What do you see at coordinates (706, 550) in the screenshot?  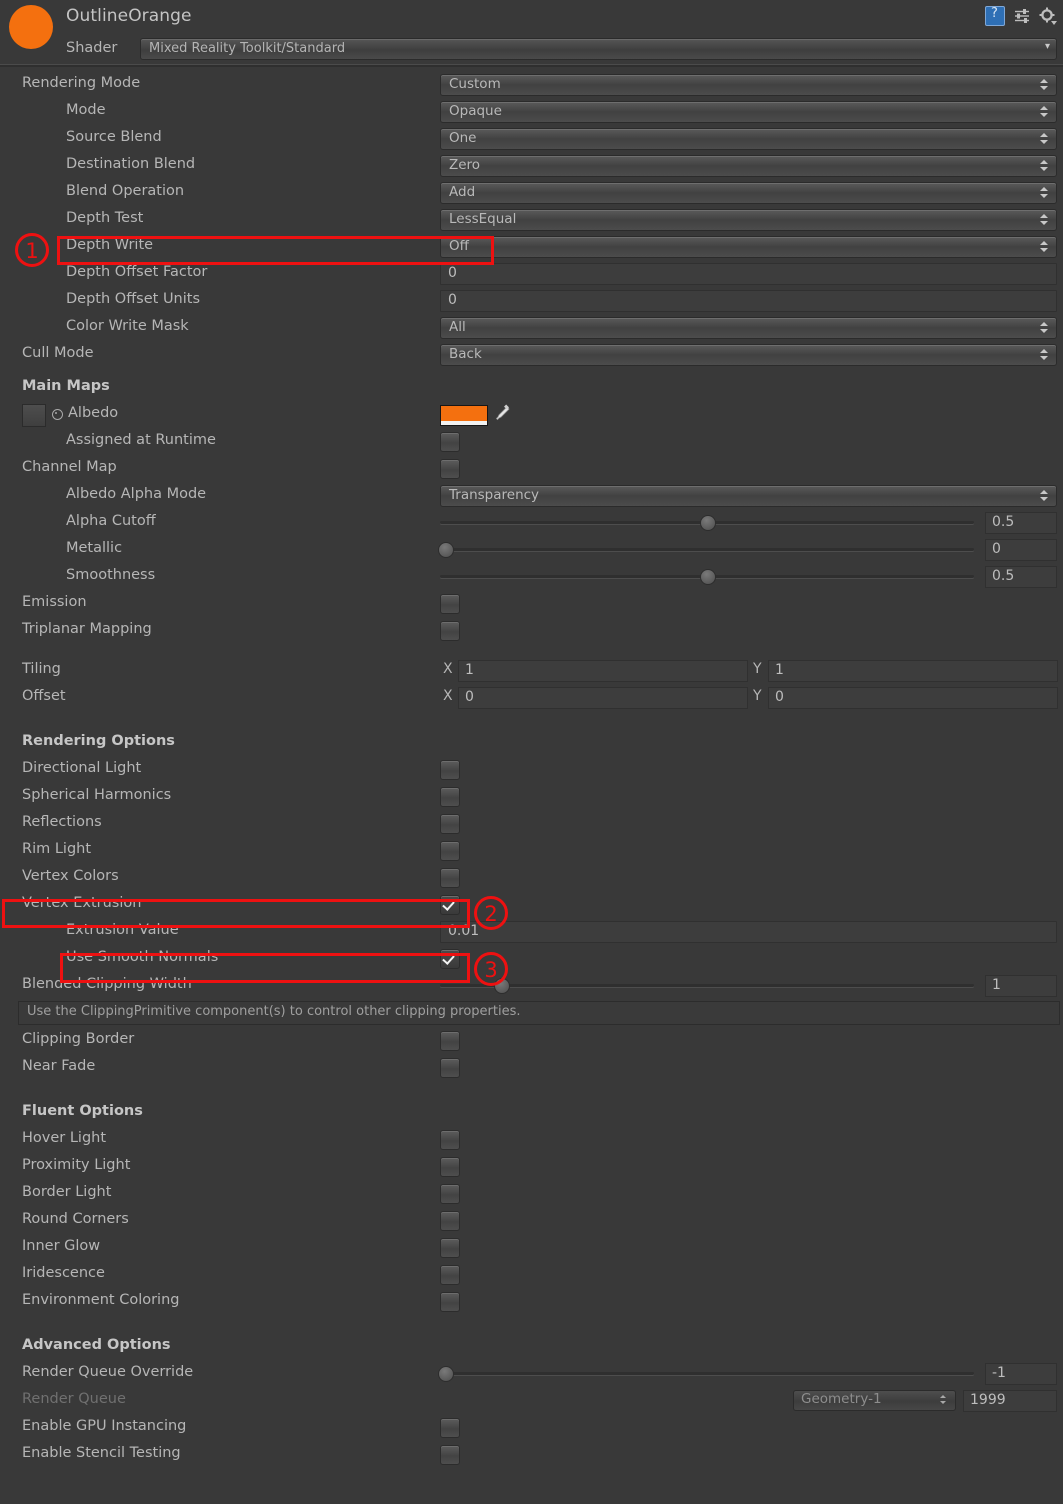 I see `slider-metallic` at bounding box center [706, 550].